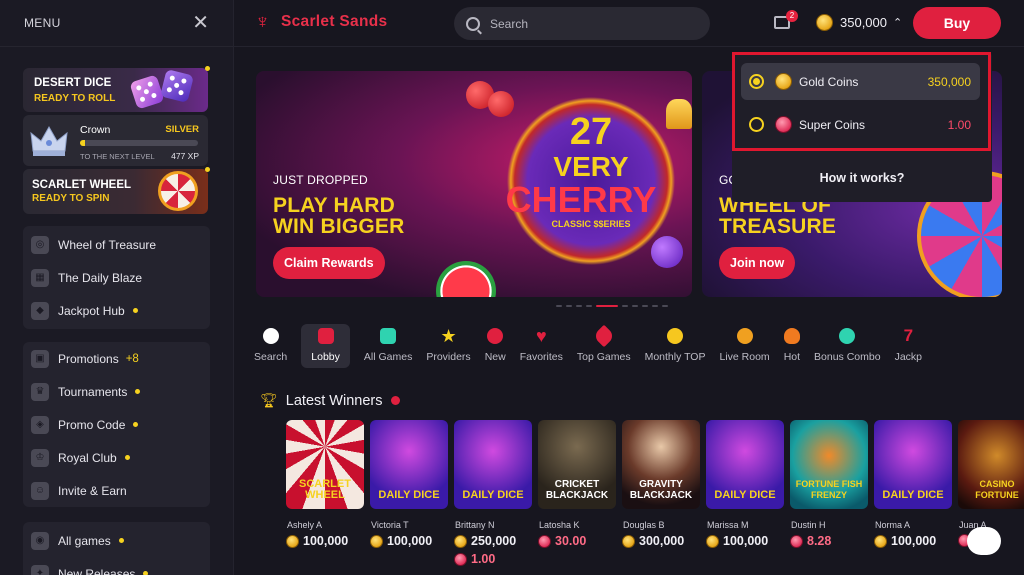 This screenshot has width=1024, height=575. What do you see at coordinates (908, 346) in the screenshot?
I see `tab-jackpot: 7 Jackp` at bounding box center [908, 346].